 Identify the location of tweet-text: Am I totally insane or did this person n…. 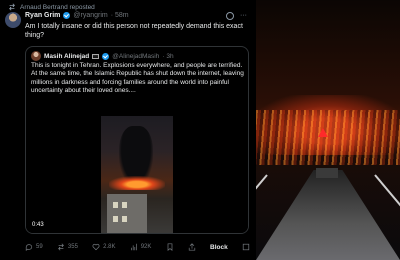
(134, 31).